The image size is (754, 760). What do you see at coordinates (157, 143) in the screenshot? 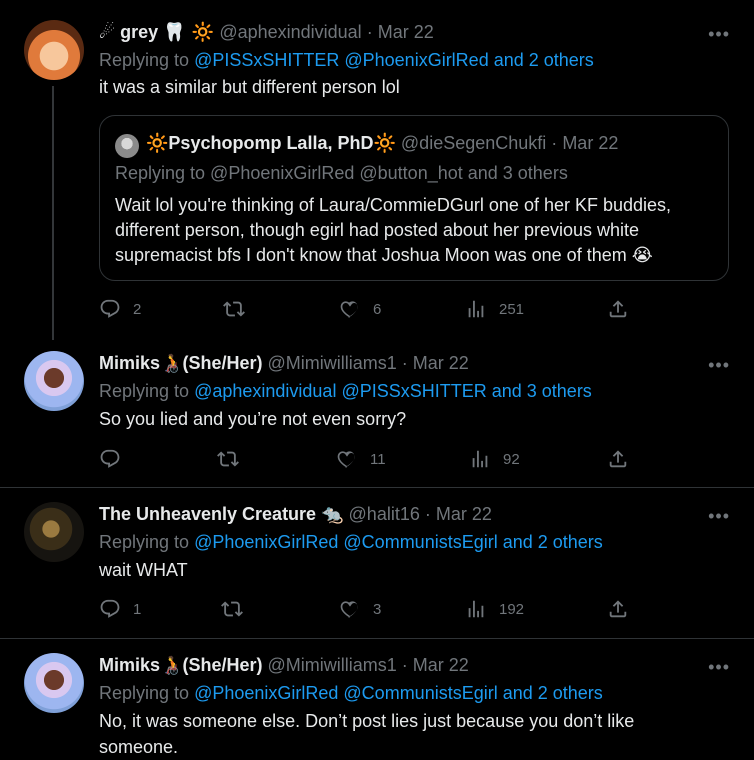
I see `name-emoji: 🔆` at bounding box center [157, 143].